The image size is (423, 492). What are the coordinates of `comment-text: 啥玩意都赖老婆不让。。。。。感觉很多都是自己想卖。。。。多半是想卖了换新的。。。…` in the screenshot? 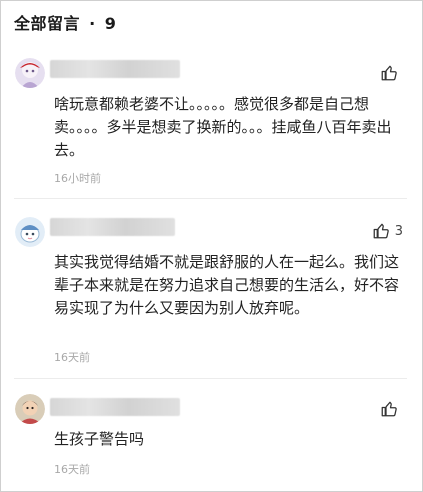 It's located at (223, 127).